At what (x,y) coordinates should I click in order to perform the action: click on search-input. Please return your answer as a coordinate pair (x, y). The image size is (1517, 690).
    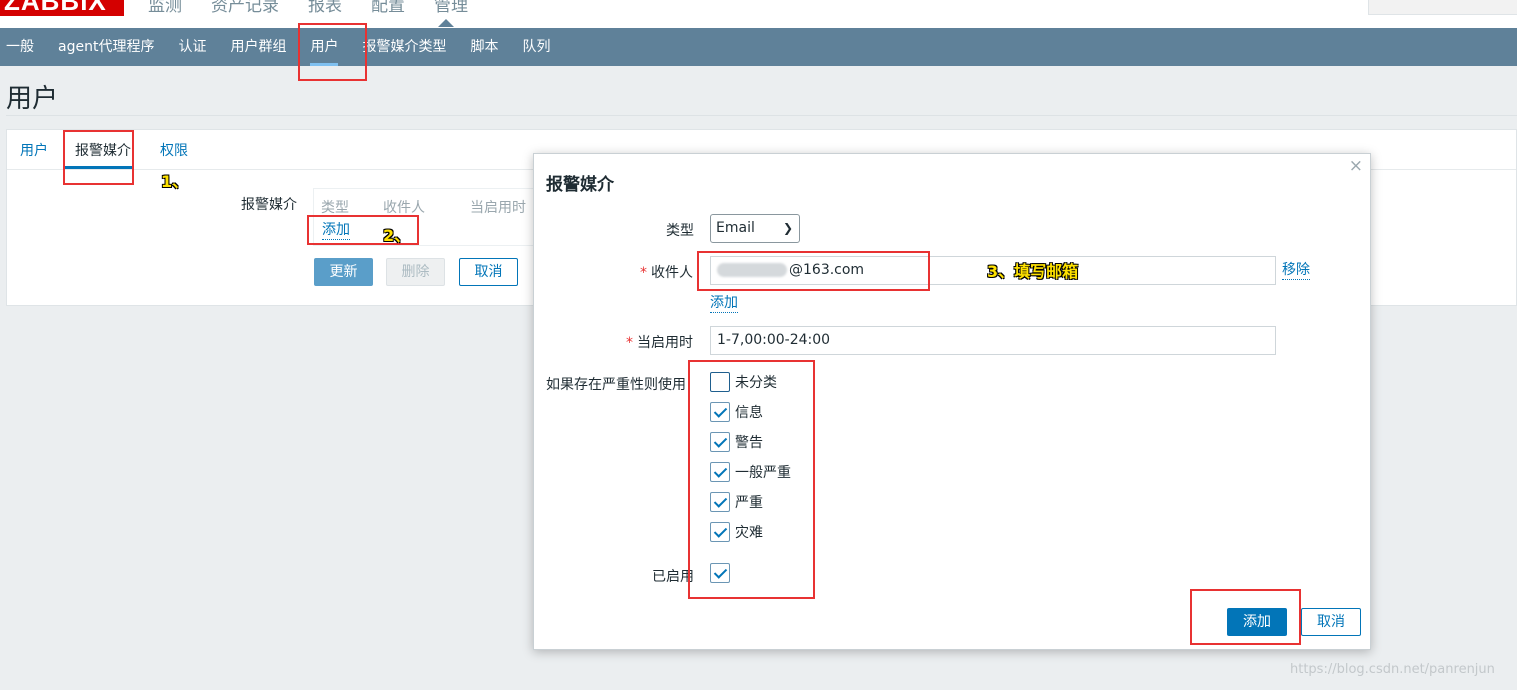
    Looking at the image, I should click on (1442, 7).